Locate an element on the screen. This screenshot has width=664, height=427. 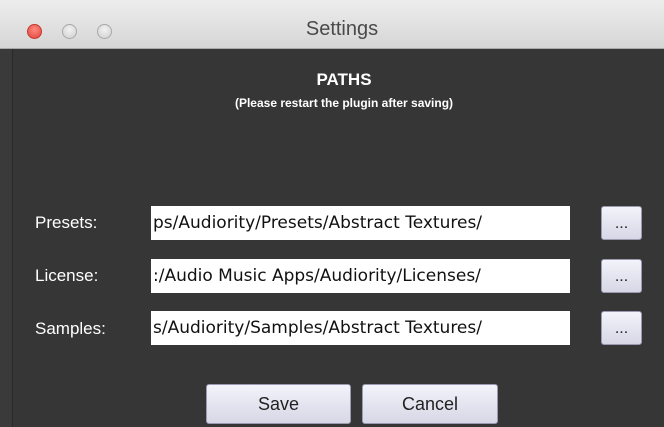
cancel-button: Cancel is located at coordinates (430, 404).